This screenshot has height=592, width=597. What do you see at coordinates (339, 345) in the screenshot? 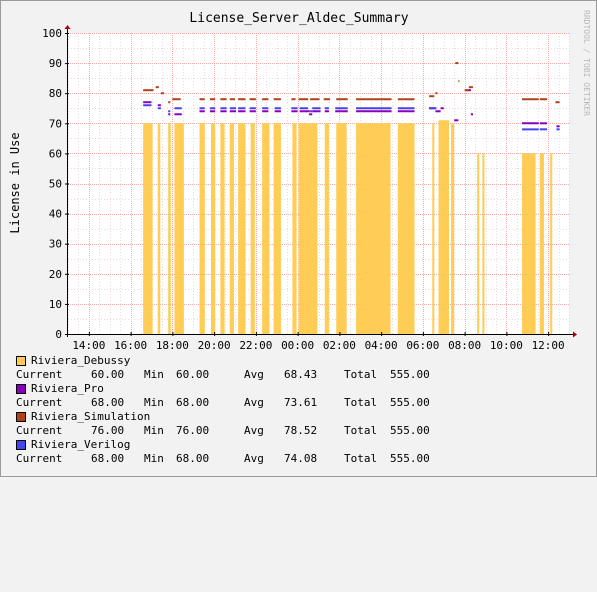
I see `x-tick-label: 02:00` at bounding box center [339, 345].